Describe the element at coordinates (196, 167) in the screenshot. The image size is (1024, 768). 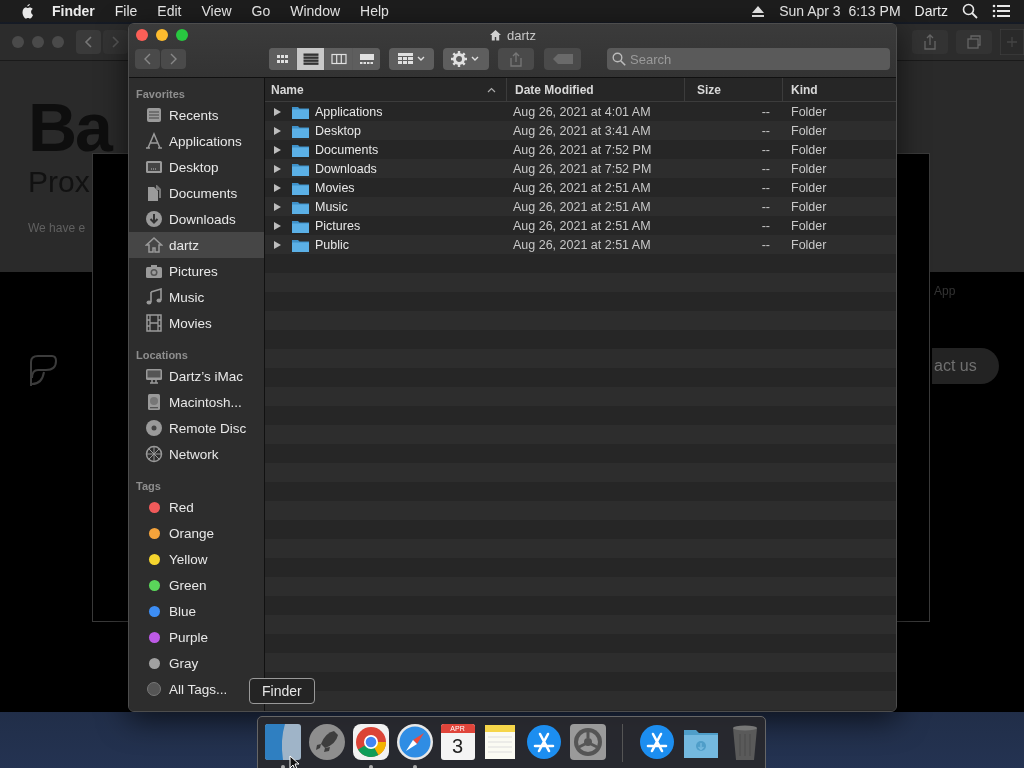
I see `sidebar-item: Desktop` at that location.